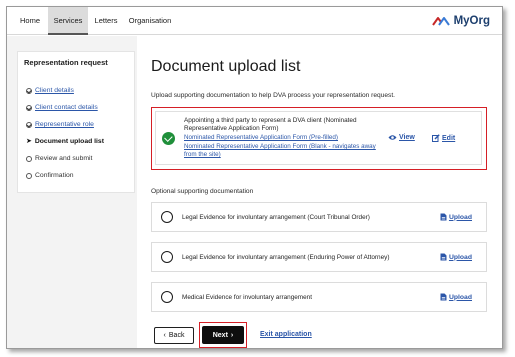  Describe the element at coordinates (471, 21) in the screenshot. I see `brand-name: MyOrg` at that location.